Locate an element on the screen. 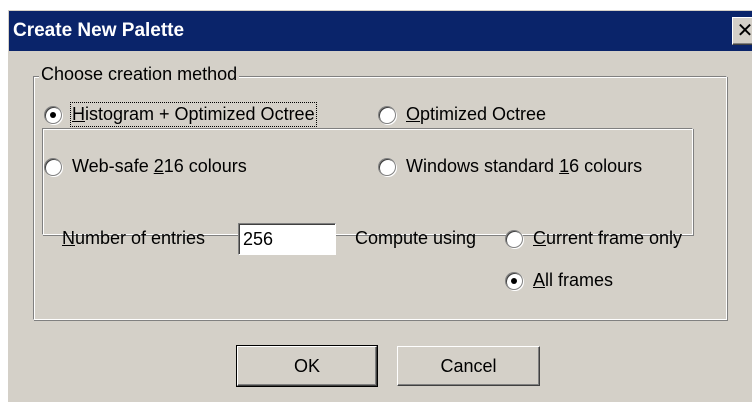  title-bar: Create New Palette ✕ is located at coordinates (380, 31).